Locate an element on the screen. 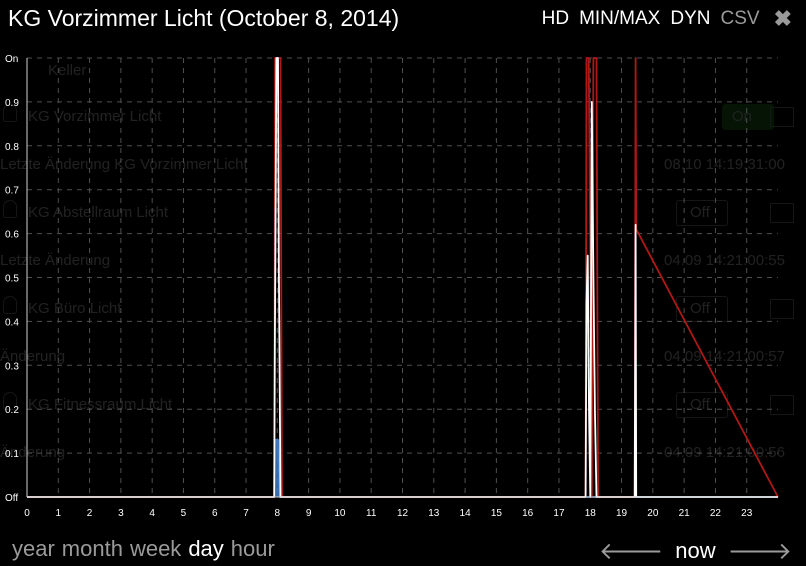 This screenshot has width=806, height=566. x-tick-label: 23 is located at coordinates (747, 513).